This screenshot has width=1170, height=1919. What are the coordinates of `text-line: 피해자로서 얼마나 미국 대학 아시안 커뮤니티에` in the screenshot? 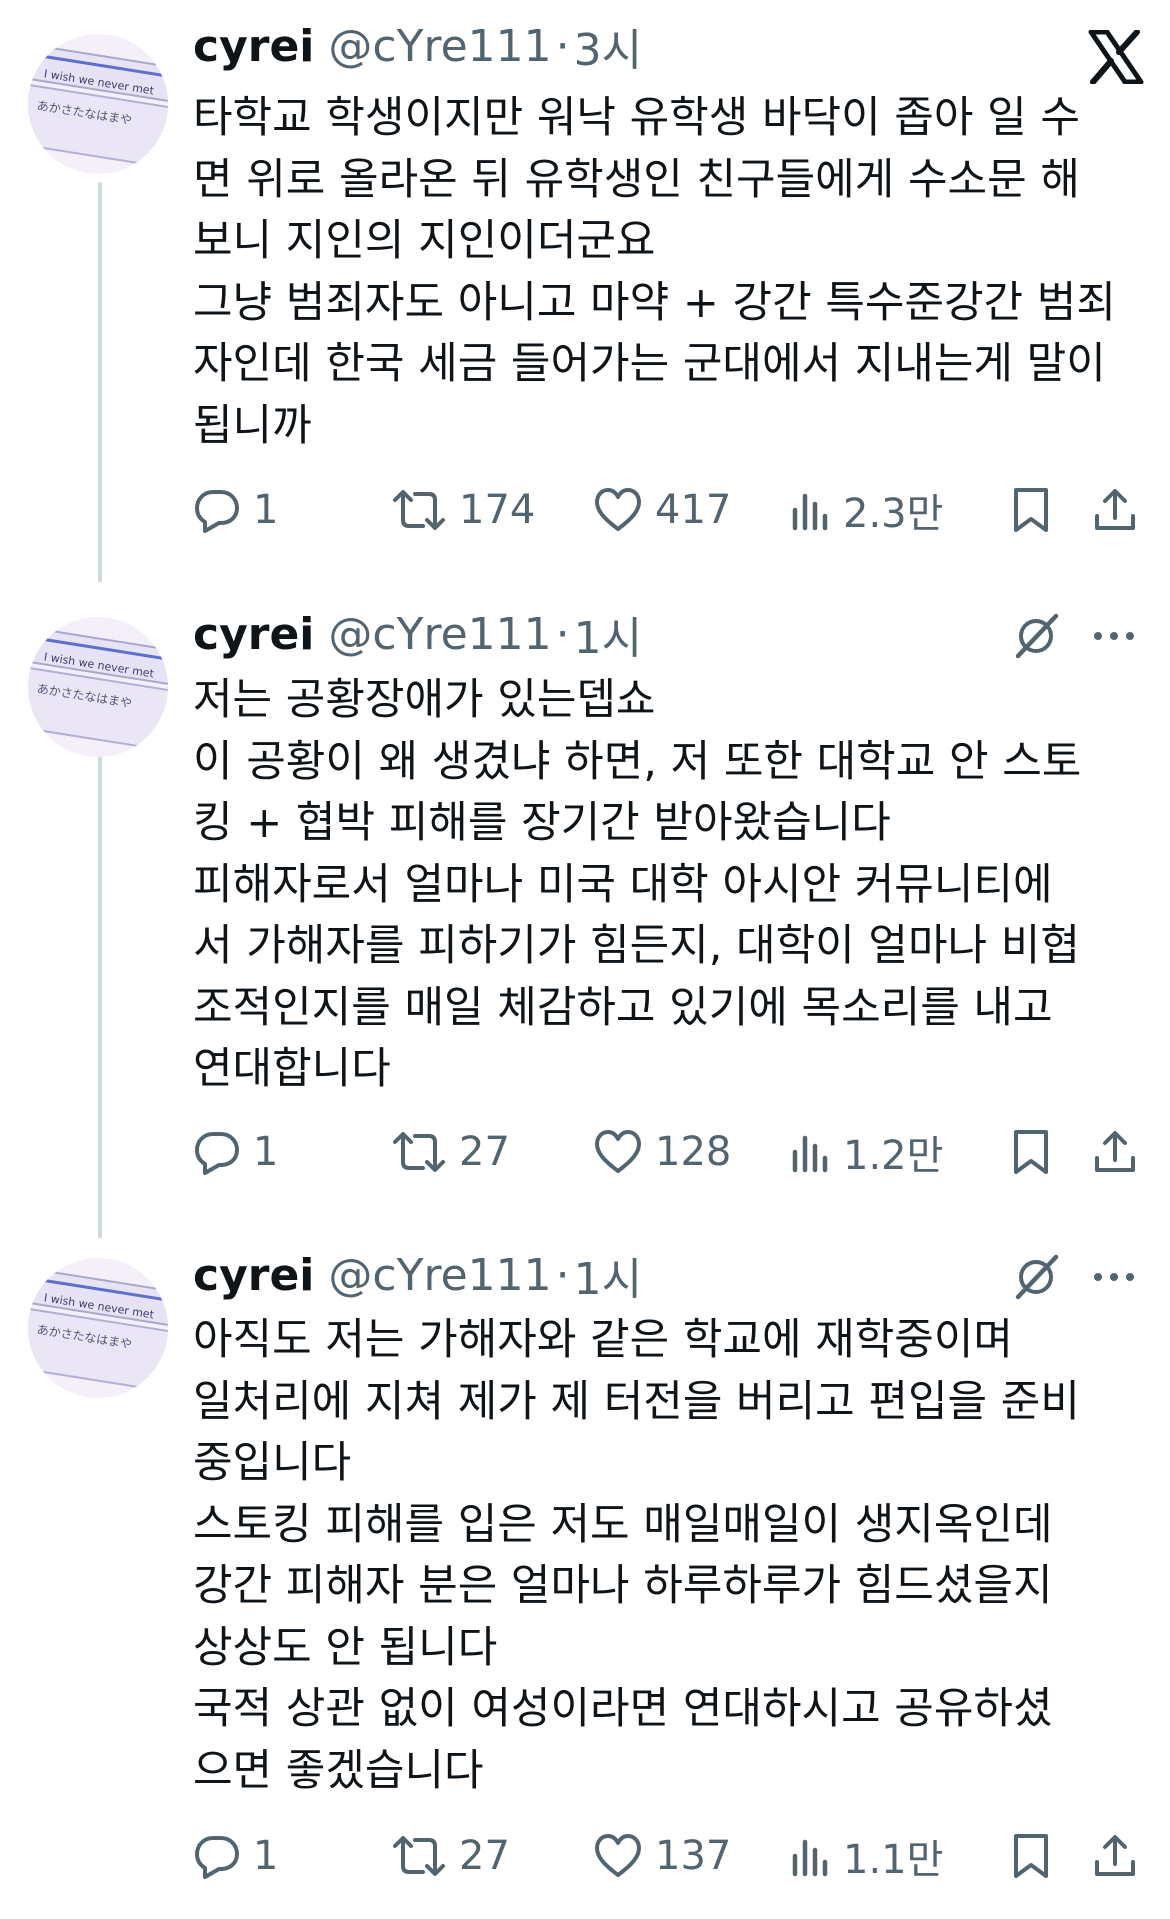 It's located at (623, 884).